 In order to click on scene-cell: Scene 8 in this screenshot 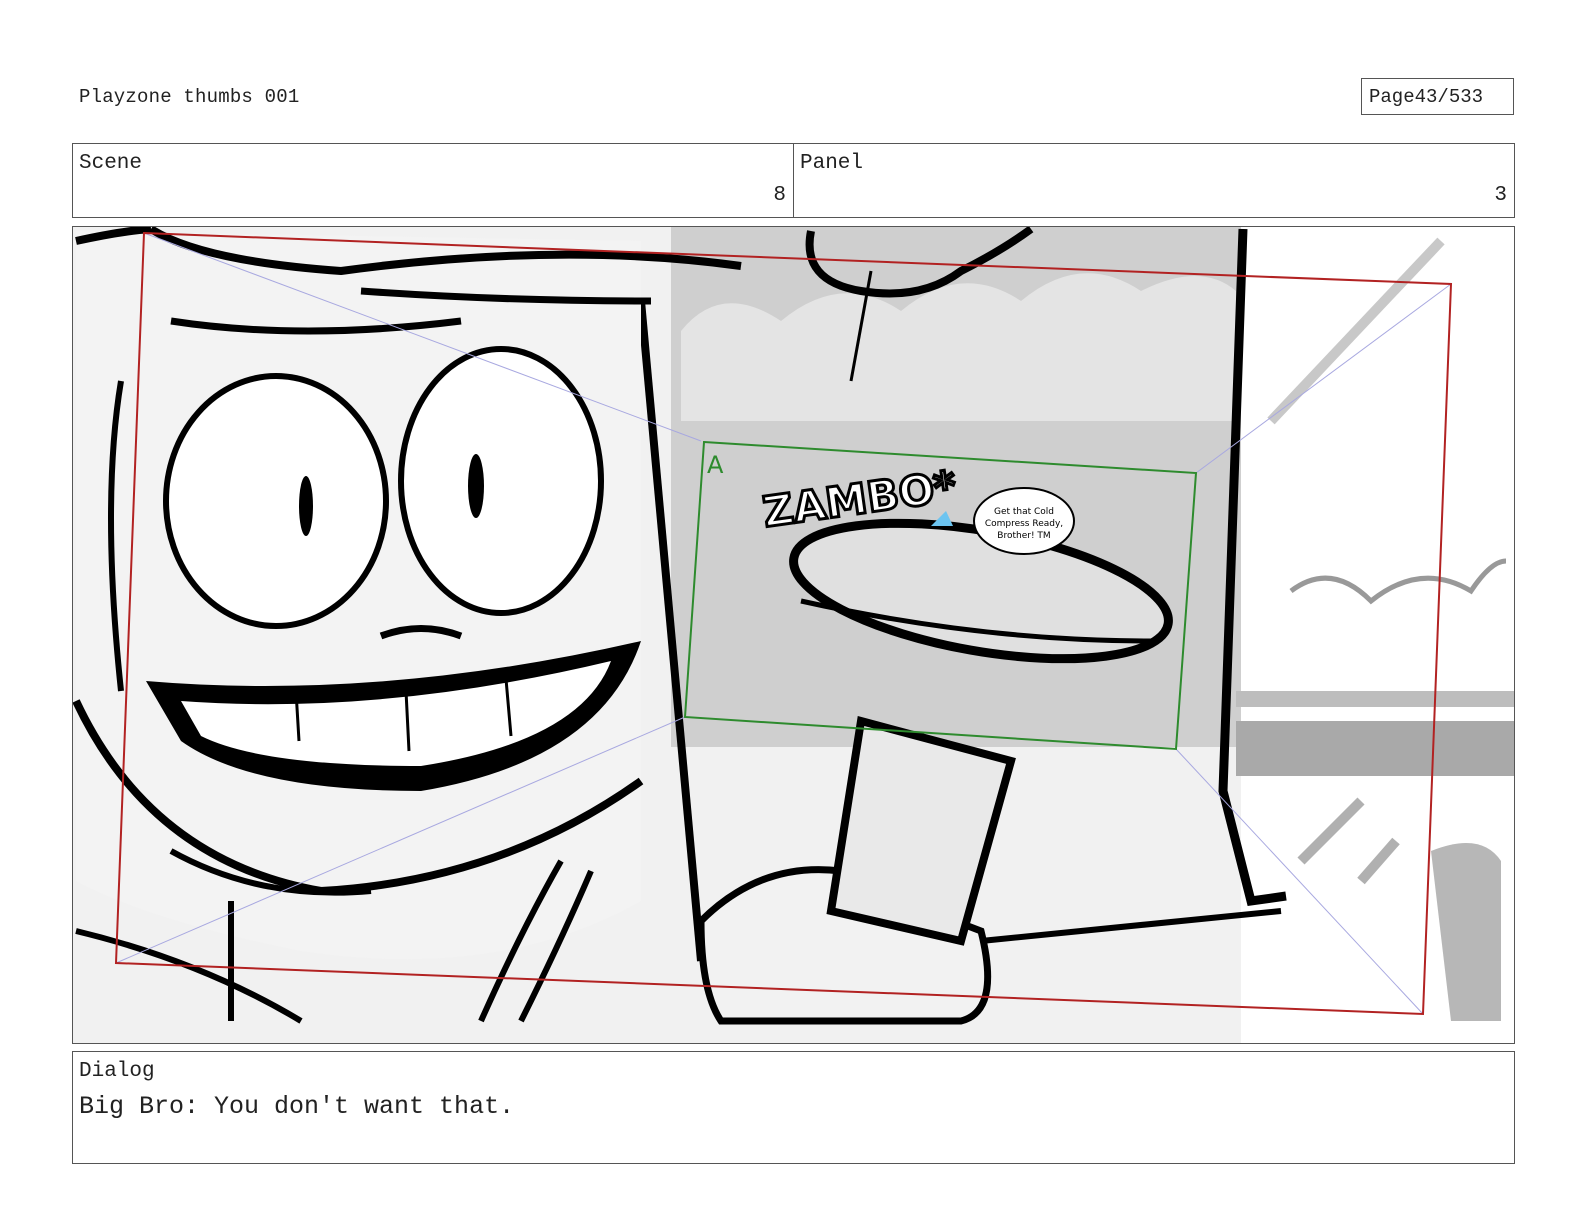, I will do `click(433, 180)`.